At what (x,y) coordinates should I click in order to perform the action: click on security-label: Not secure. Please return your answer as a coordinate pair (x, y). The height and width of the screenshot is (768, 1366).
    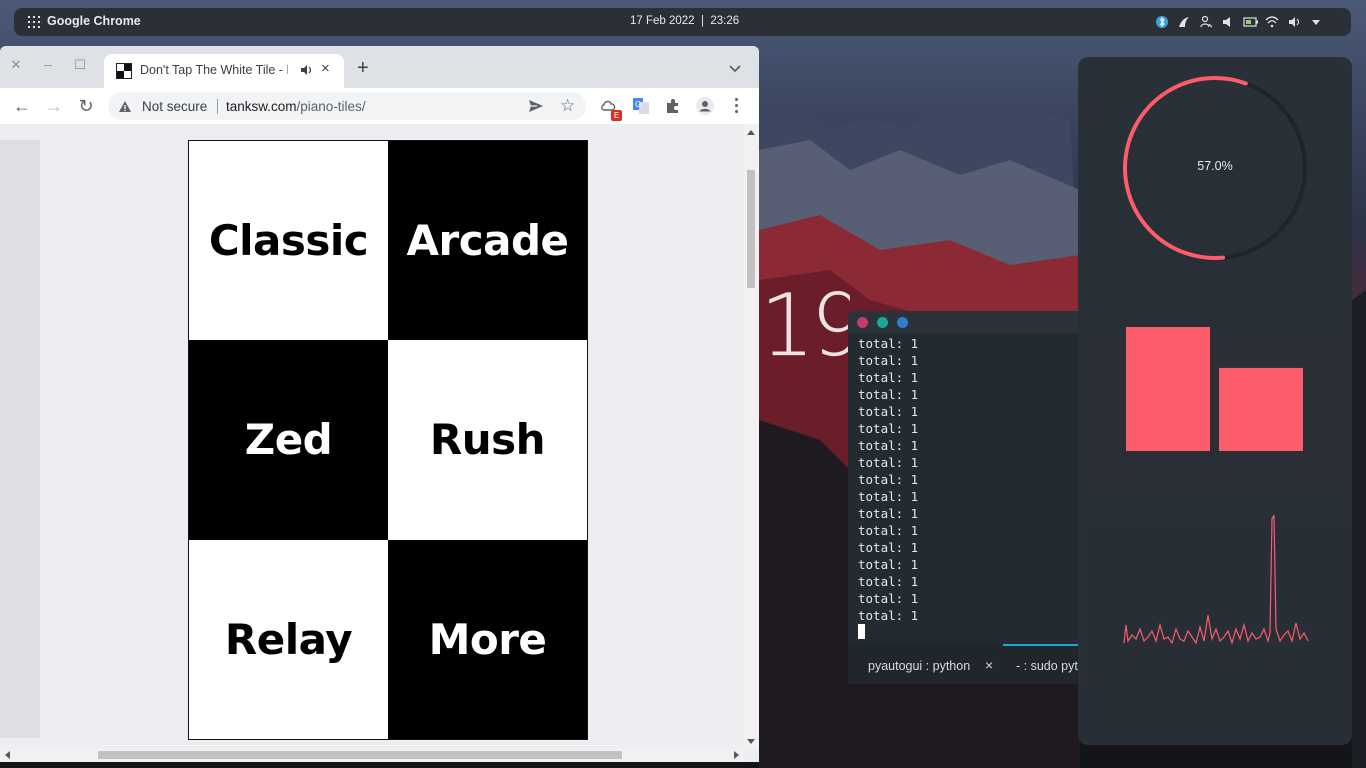
    Looking at the image, I should click on (174, 106).